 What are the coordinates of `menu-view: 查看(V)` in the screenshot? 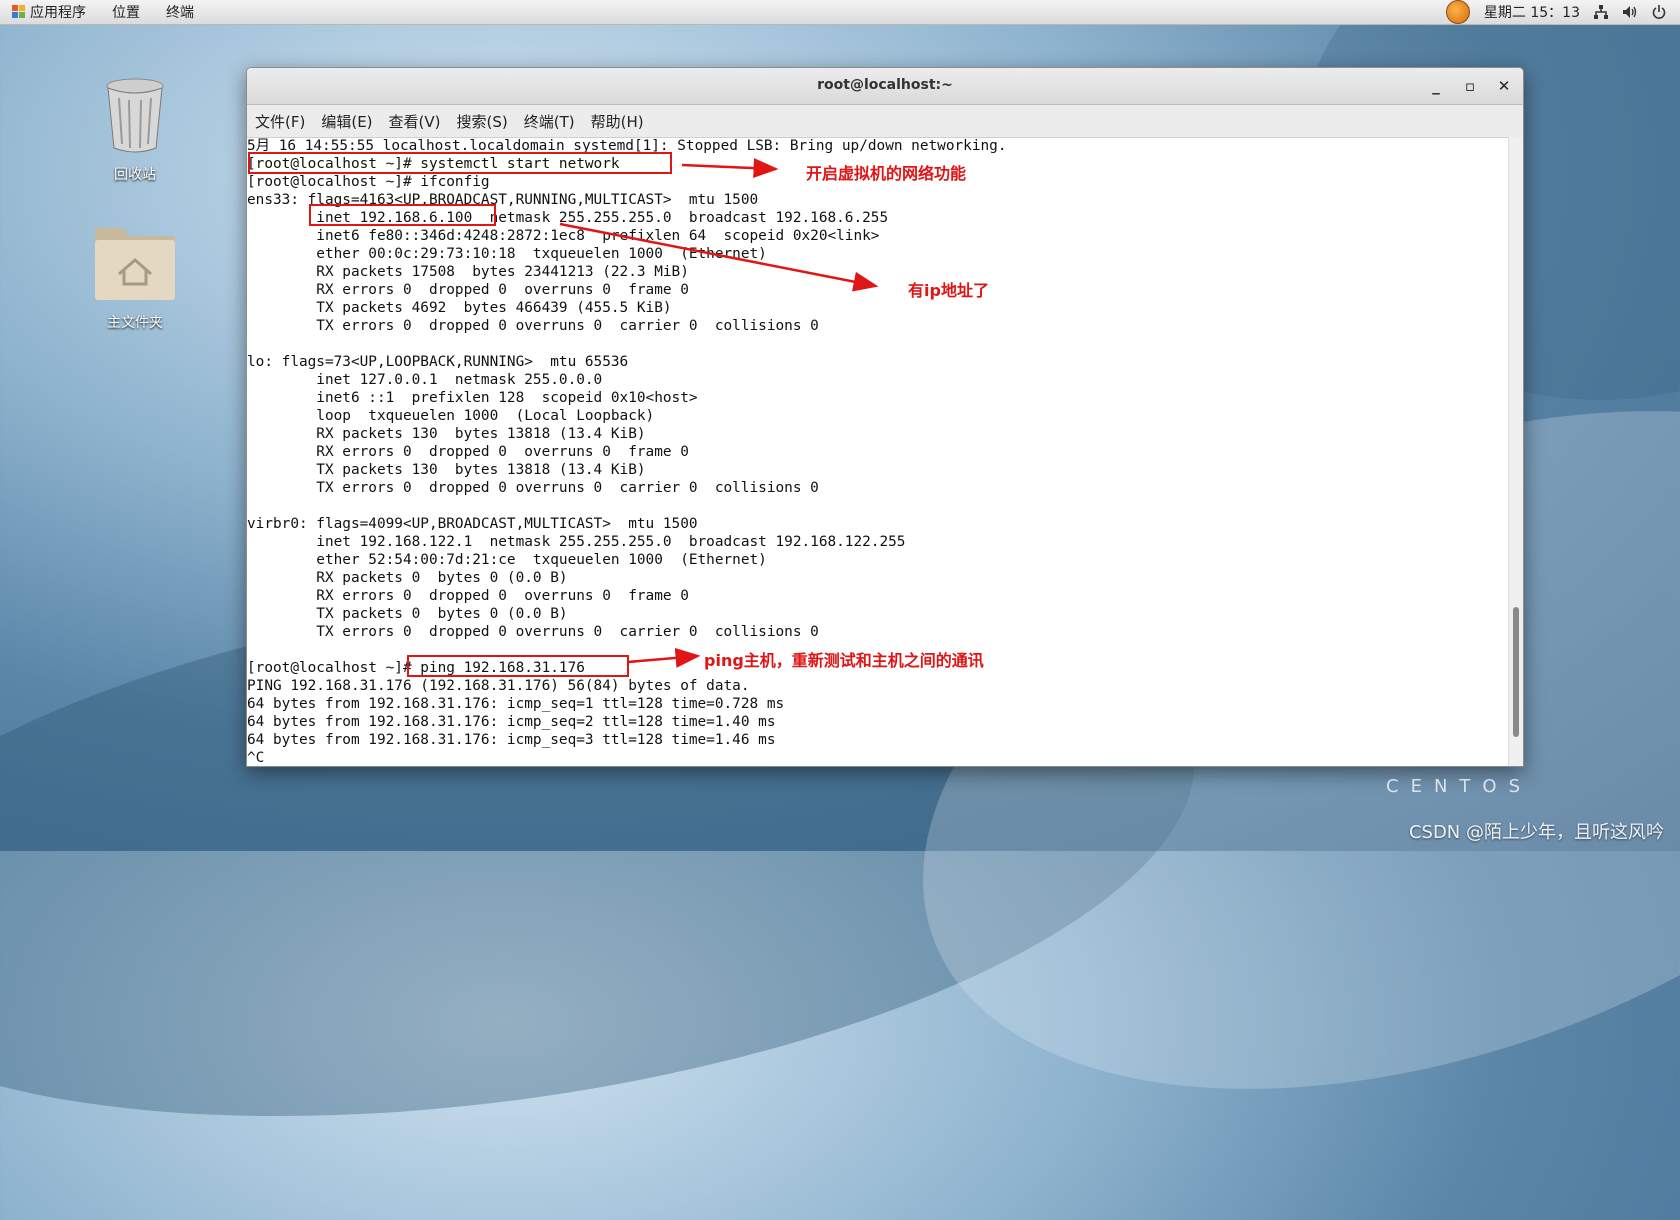 It's located at (415, 121).